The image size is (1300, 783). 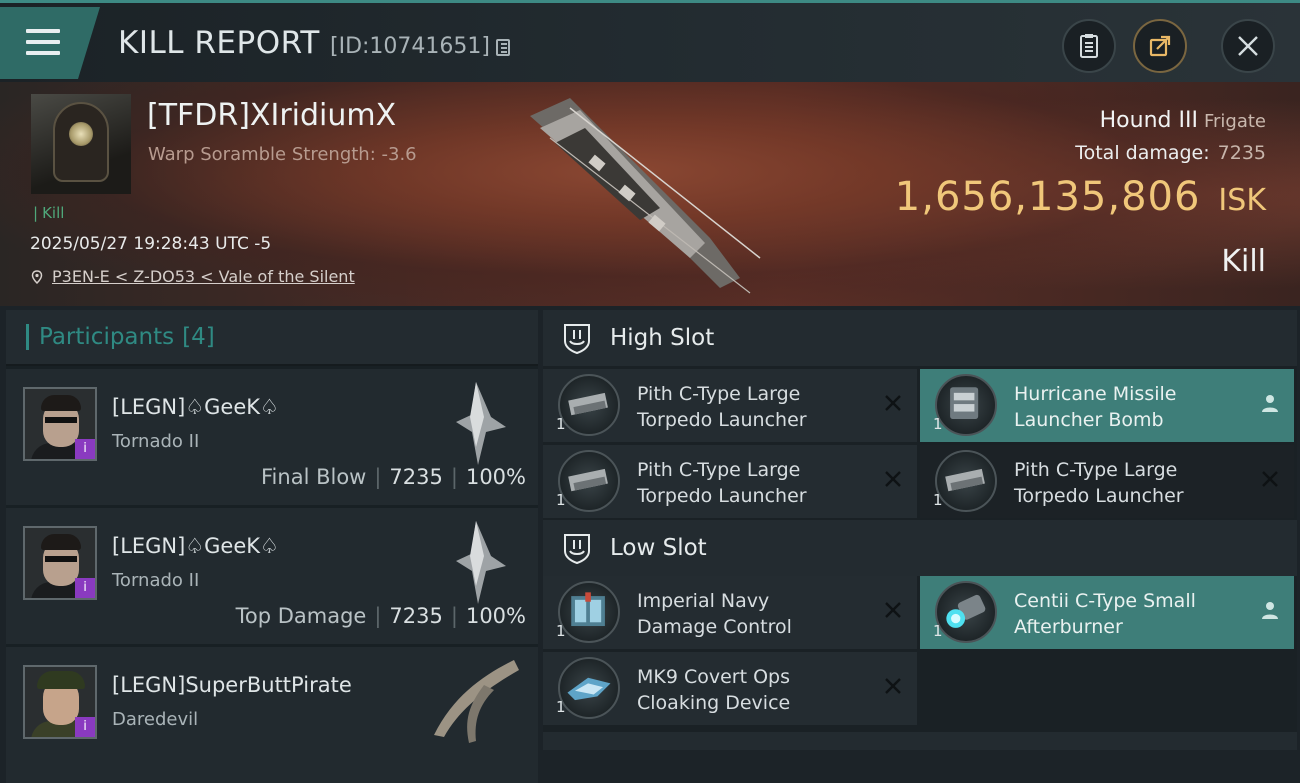 I want to click on participants-count: [4], so click(x=198, y=337).